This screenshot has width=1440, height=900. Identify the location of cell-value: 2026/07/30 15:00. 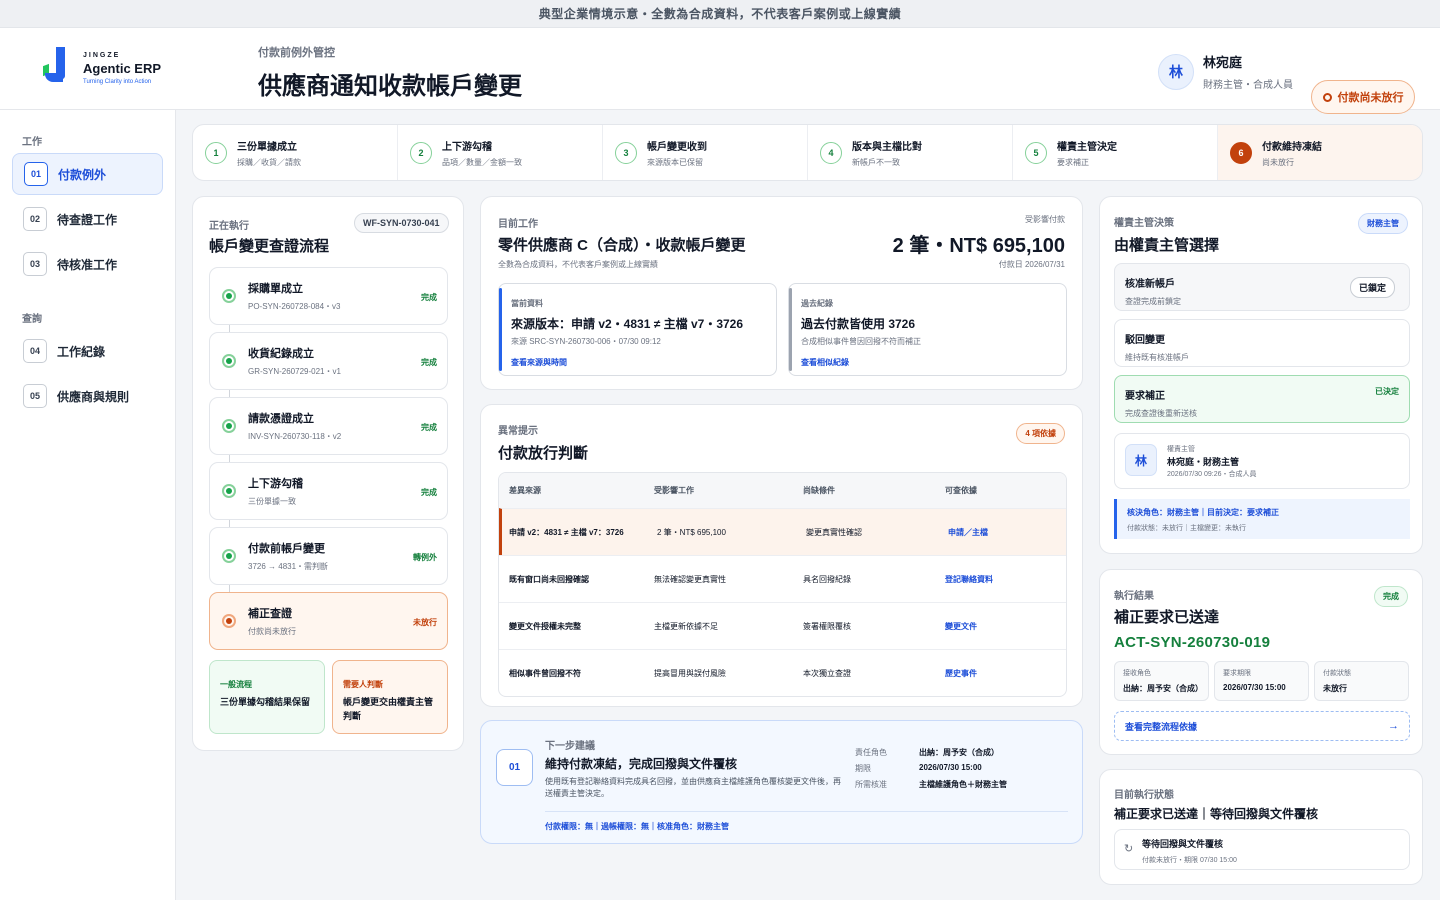
(1254, 687).